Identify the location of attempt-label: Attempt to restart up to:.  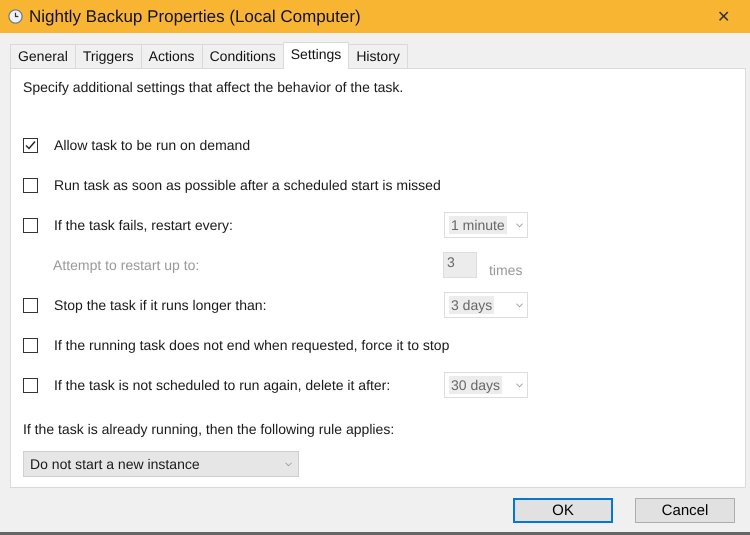
(126, 265).